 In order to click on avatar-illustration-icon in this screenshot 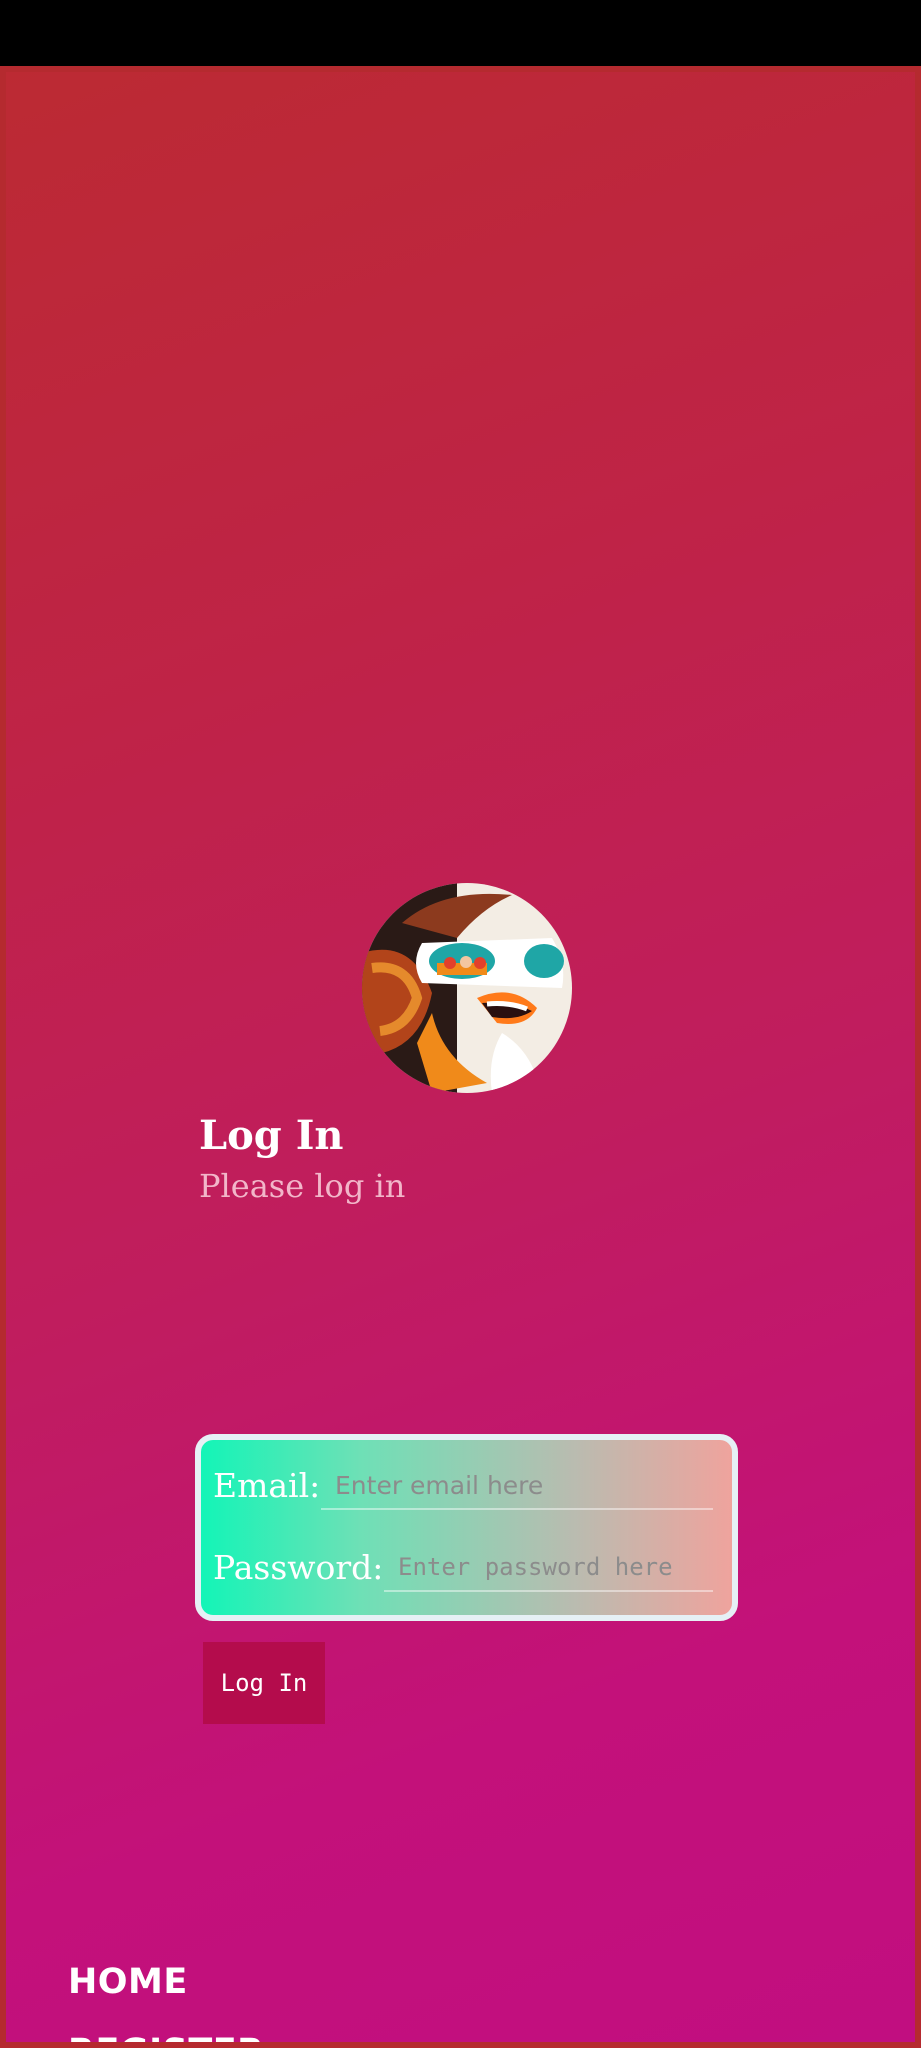, I will do `click(467, 988)`.